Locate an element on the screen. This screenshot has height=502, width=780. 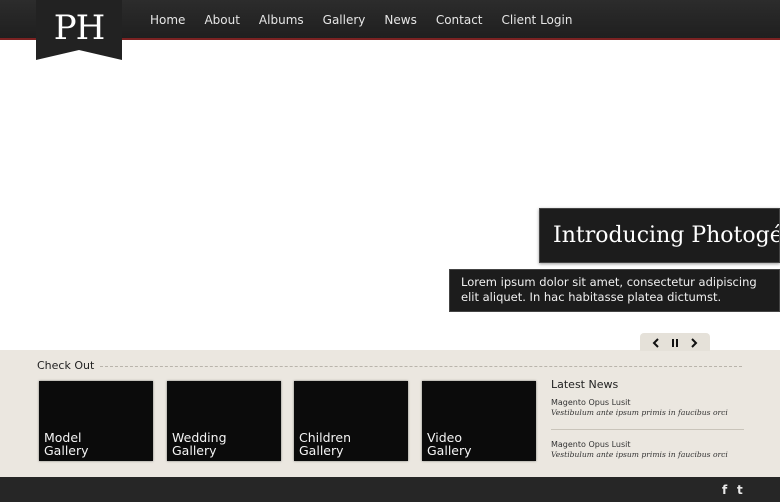
nav-contact: Contact is located at coordinates (459, 20).